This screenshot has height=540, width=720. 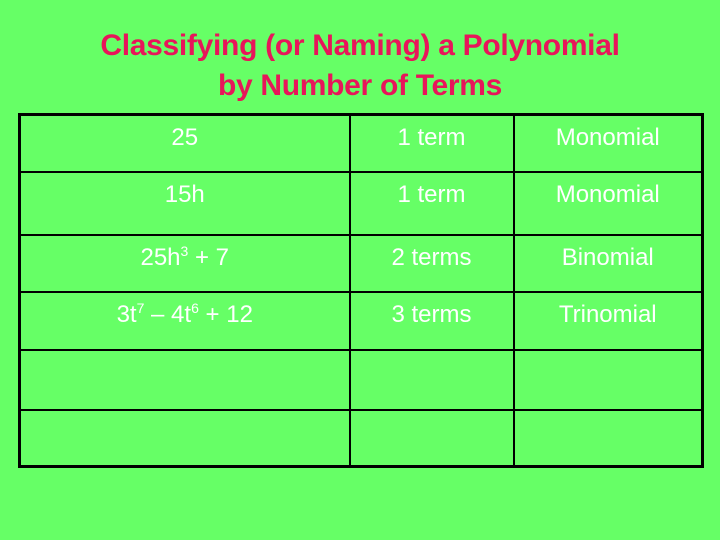 What do you see at coordinates (168, 314) in the screenshot?
I see `expression-text: – 4t` at bounding box center [168, 314].